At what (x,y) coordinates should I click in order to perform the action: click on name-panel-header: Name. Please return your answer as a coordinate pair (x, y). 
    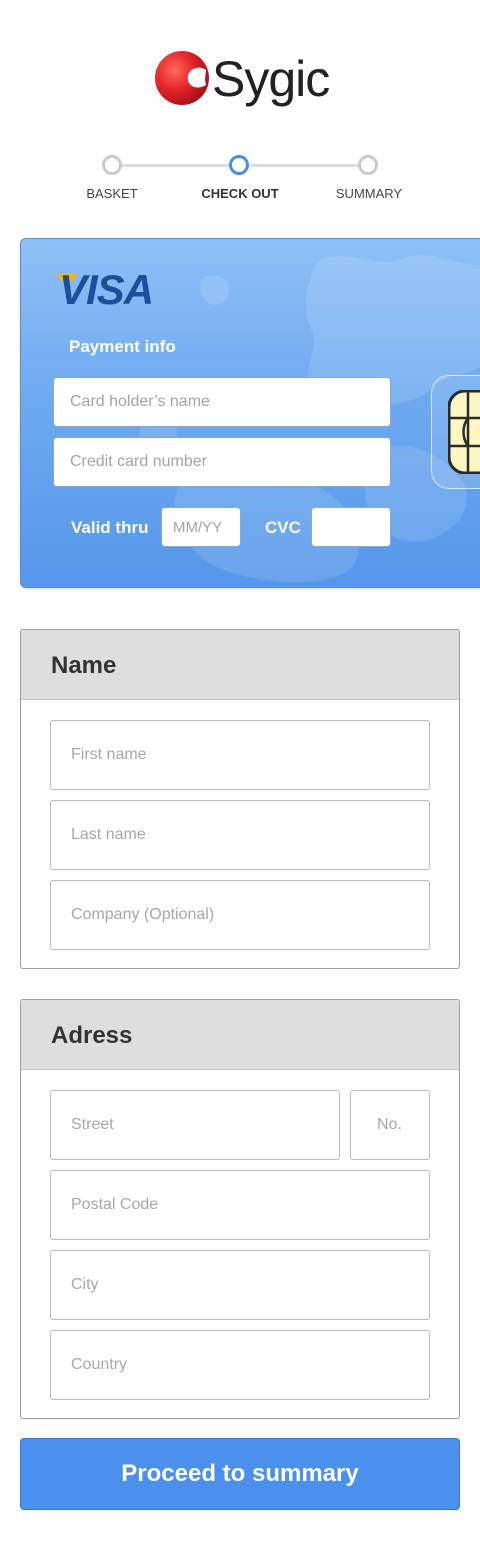
    Looking at the image, I should click on (240, 665).